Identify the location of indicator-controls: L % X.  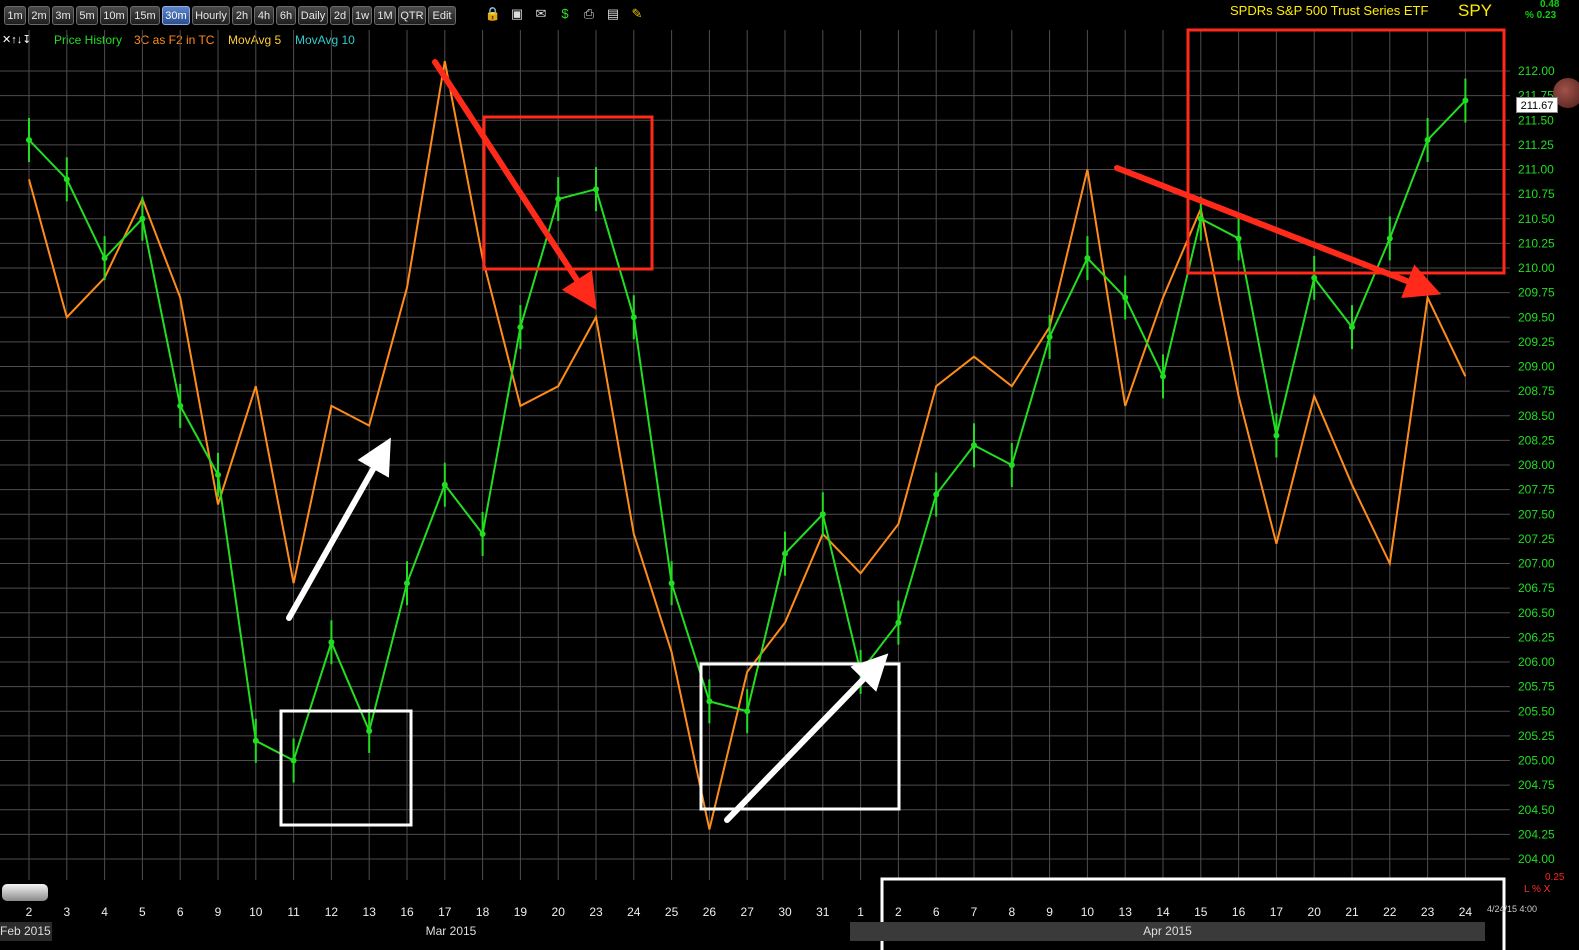
(1537, 889).